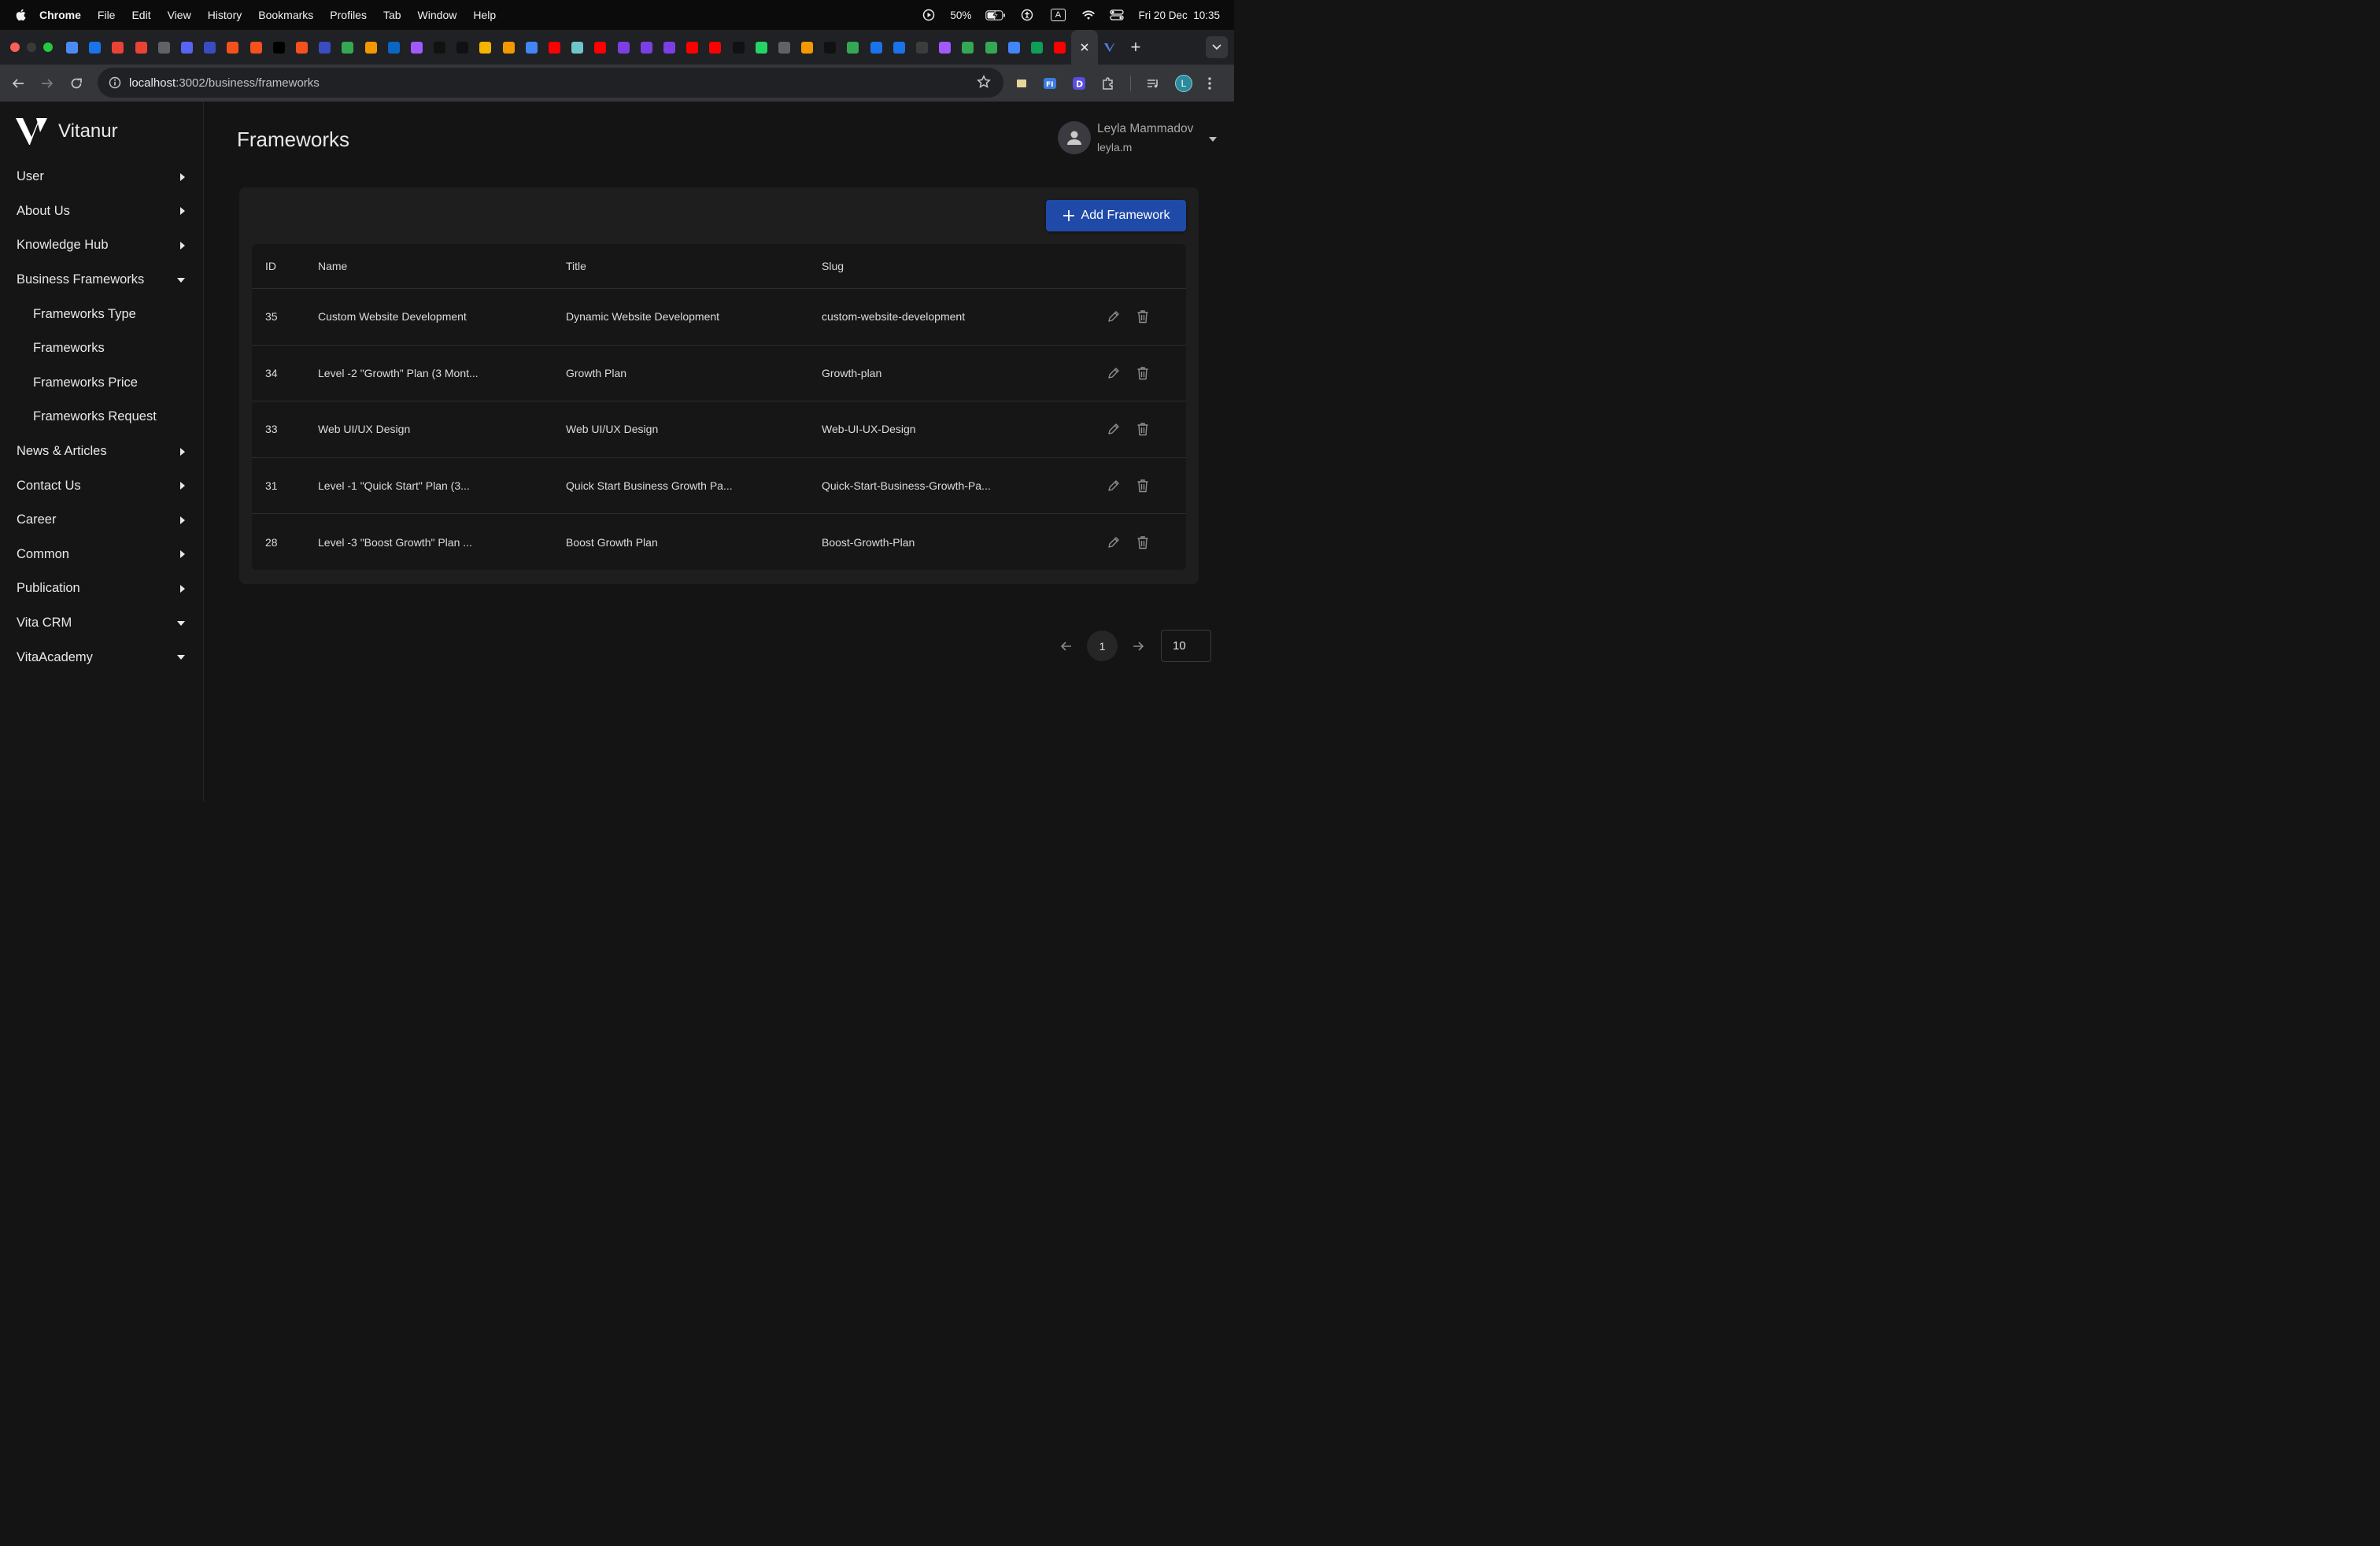 The image size is (2380, 1546). Describe the element at coordinates (102, 280) in the screenshot. I see `sidebar-item-business-frameworks: Business Frameworks` at that location.